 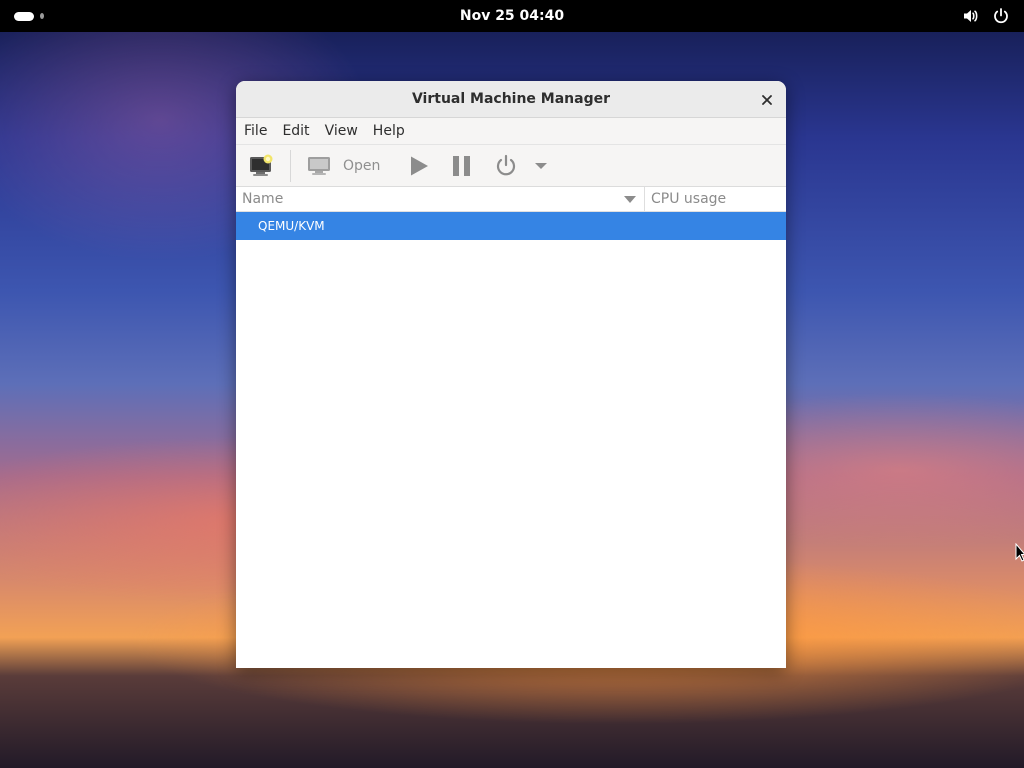 What do you see at coordinates (295, 131) in the screenshot?
I see `menu-edit: Edit` at bounding box center [295, 131].